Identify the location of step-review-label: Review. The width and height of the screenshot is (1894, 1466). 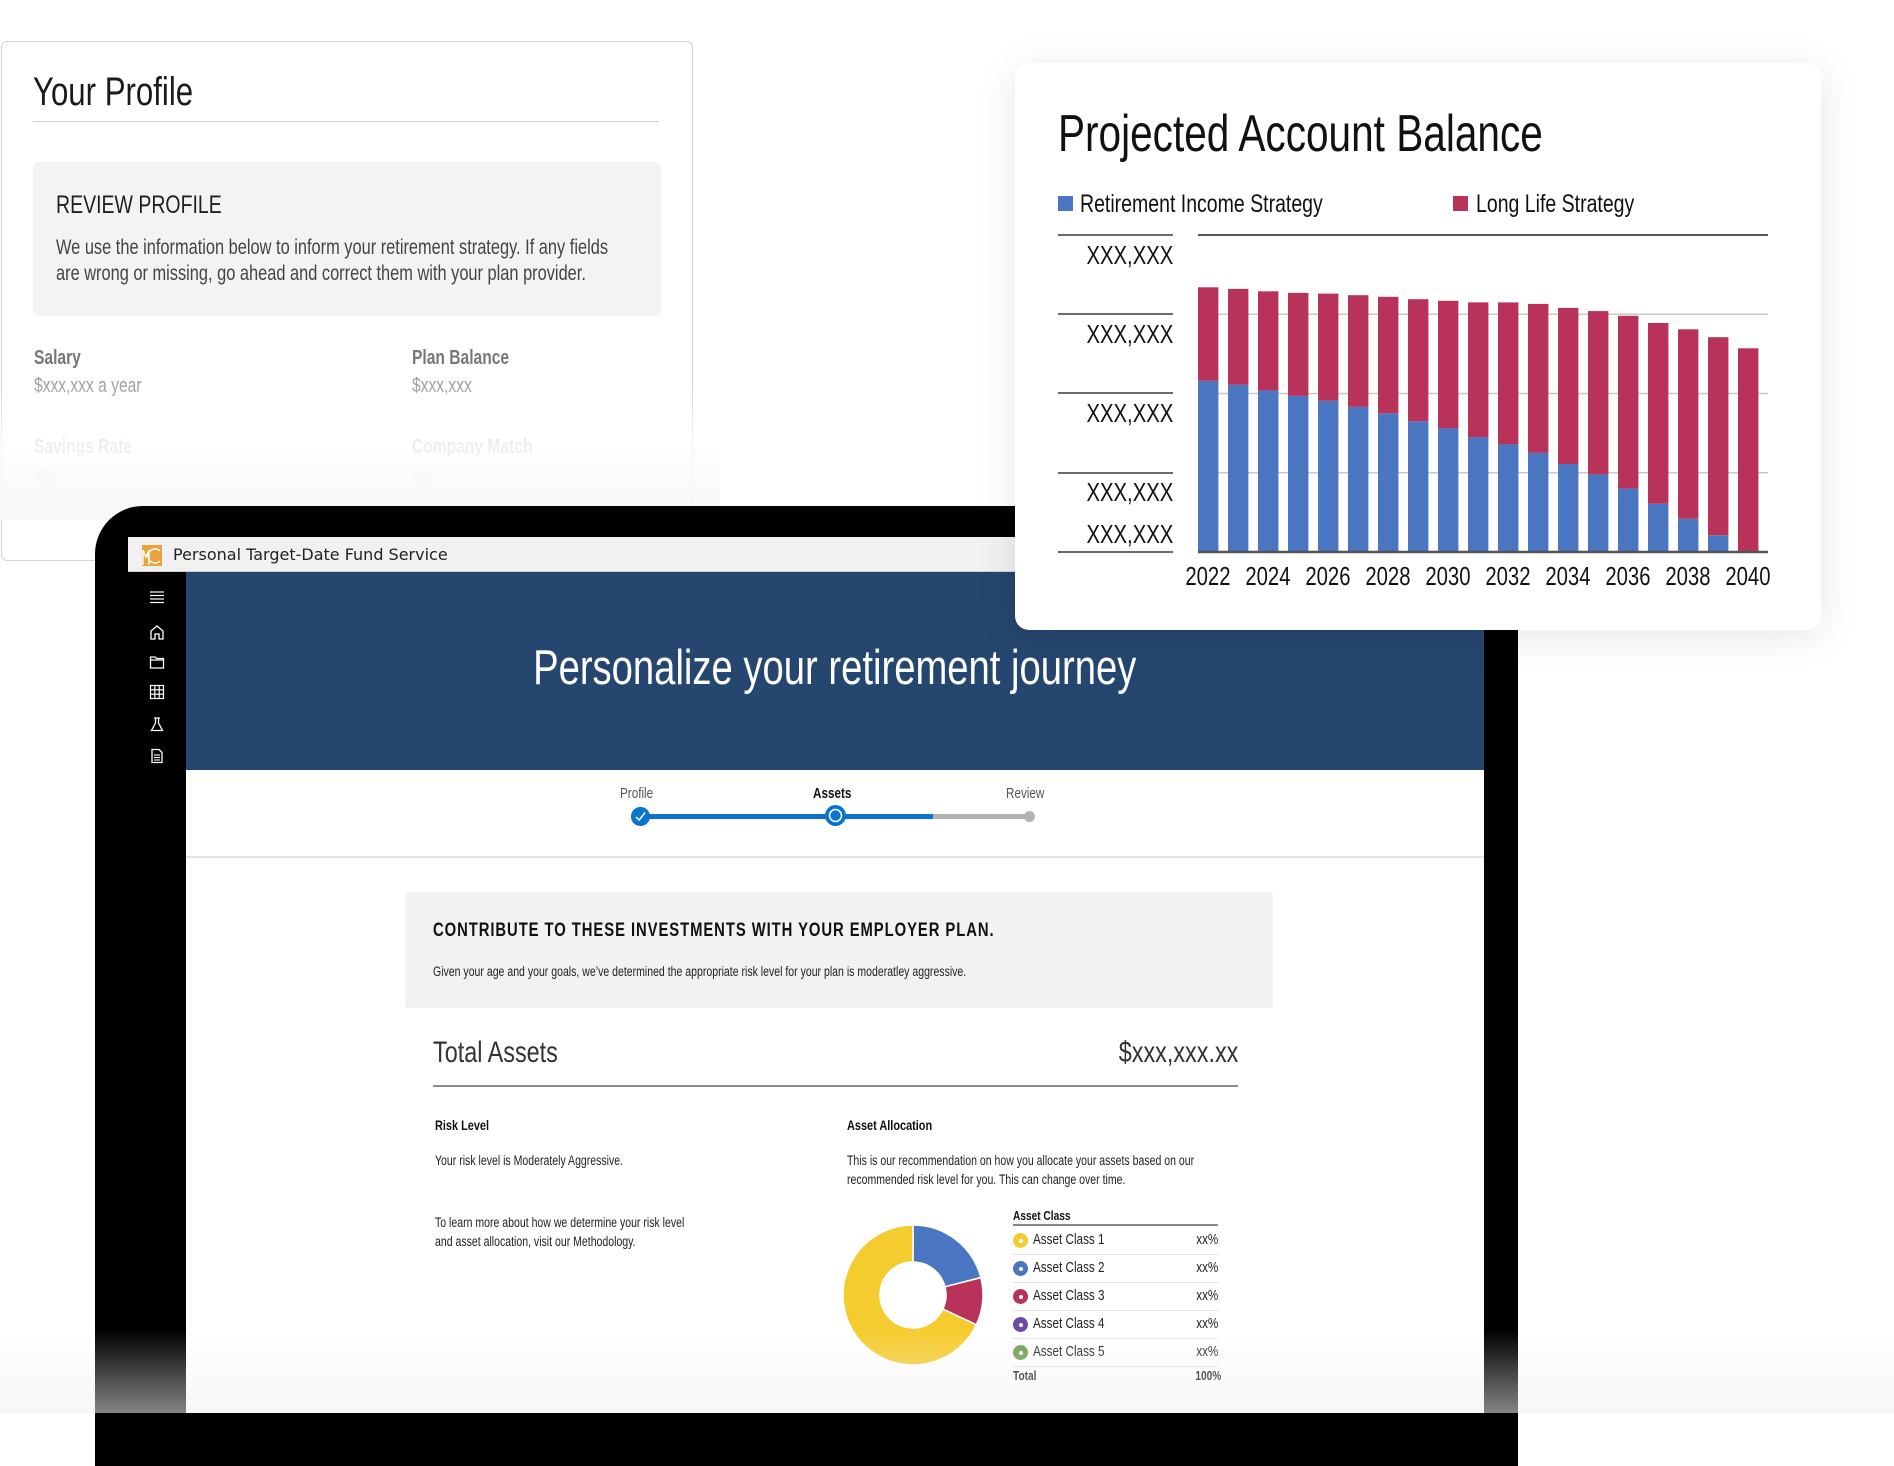
(1030, 793).